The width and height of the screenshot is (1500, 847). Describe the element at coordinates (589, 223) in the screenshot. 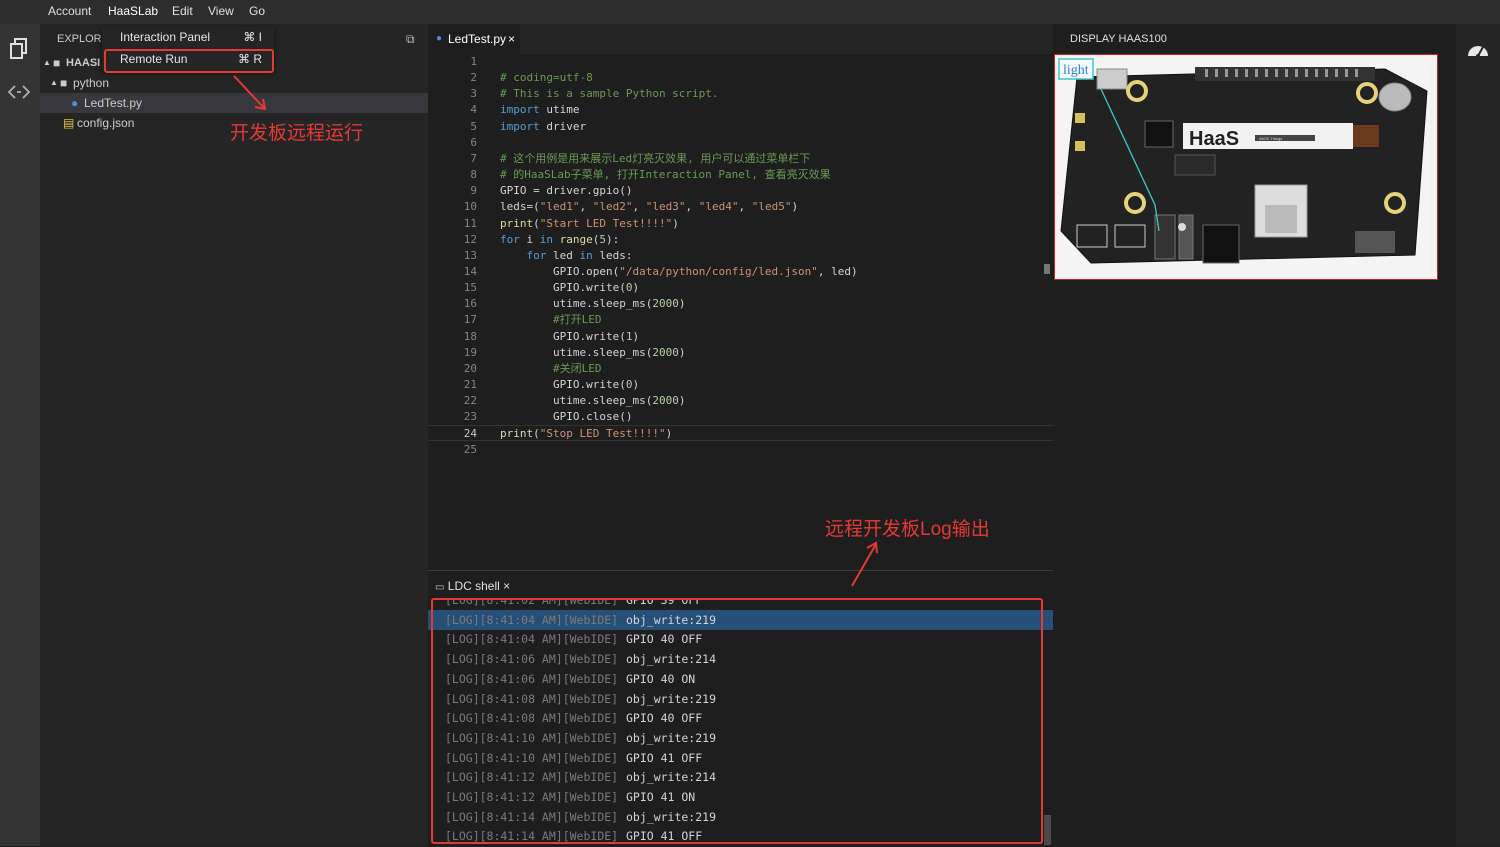

I see `code-text: print("Start LED Test!!!!")` at that location.